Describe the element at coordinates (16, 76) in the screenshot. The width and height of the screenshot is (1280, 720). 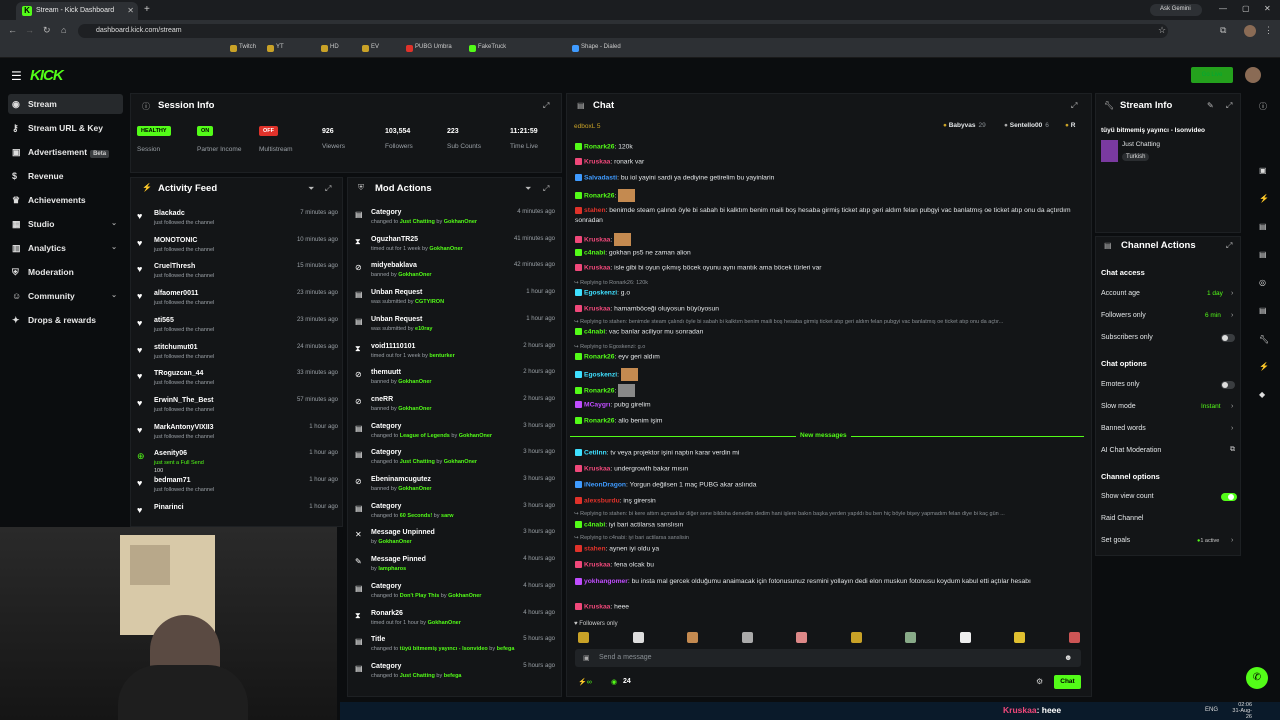
I see `hamburger-icon: ☰` at that location.